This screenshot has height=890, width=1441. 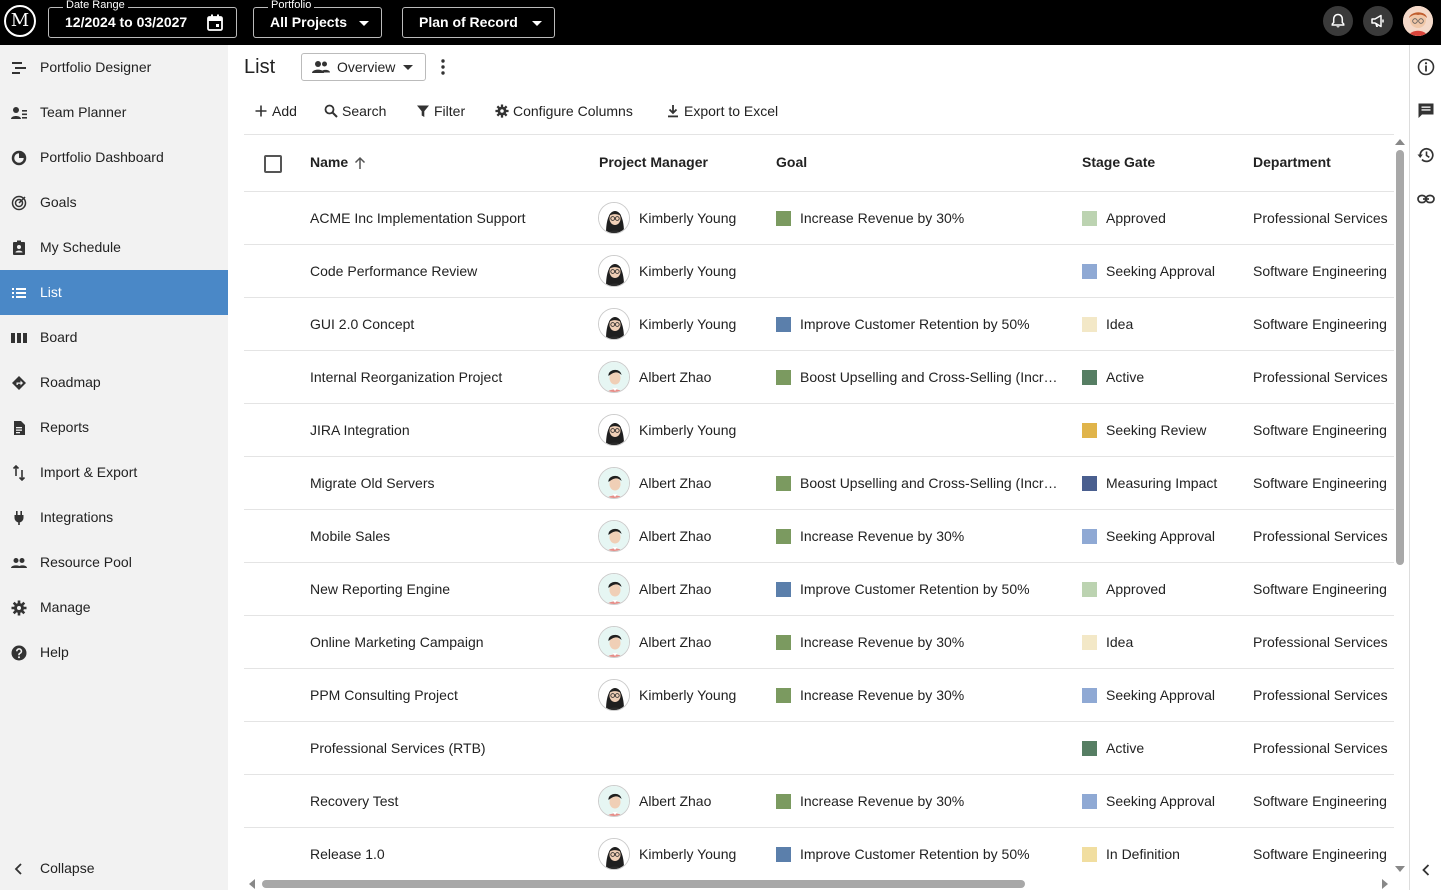 What do you see at coordinates (363, 67) in the screenshot?
I see `view-selector: Overview` at bounding box center [363, 67].